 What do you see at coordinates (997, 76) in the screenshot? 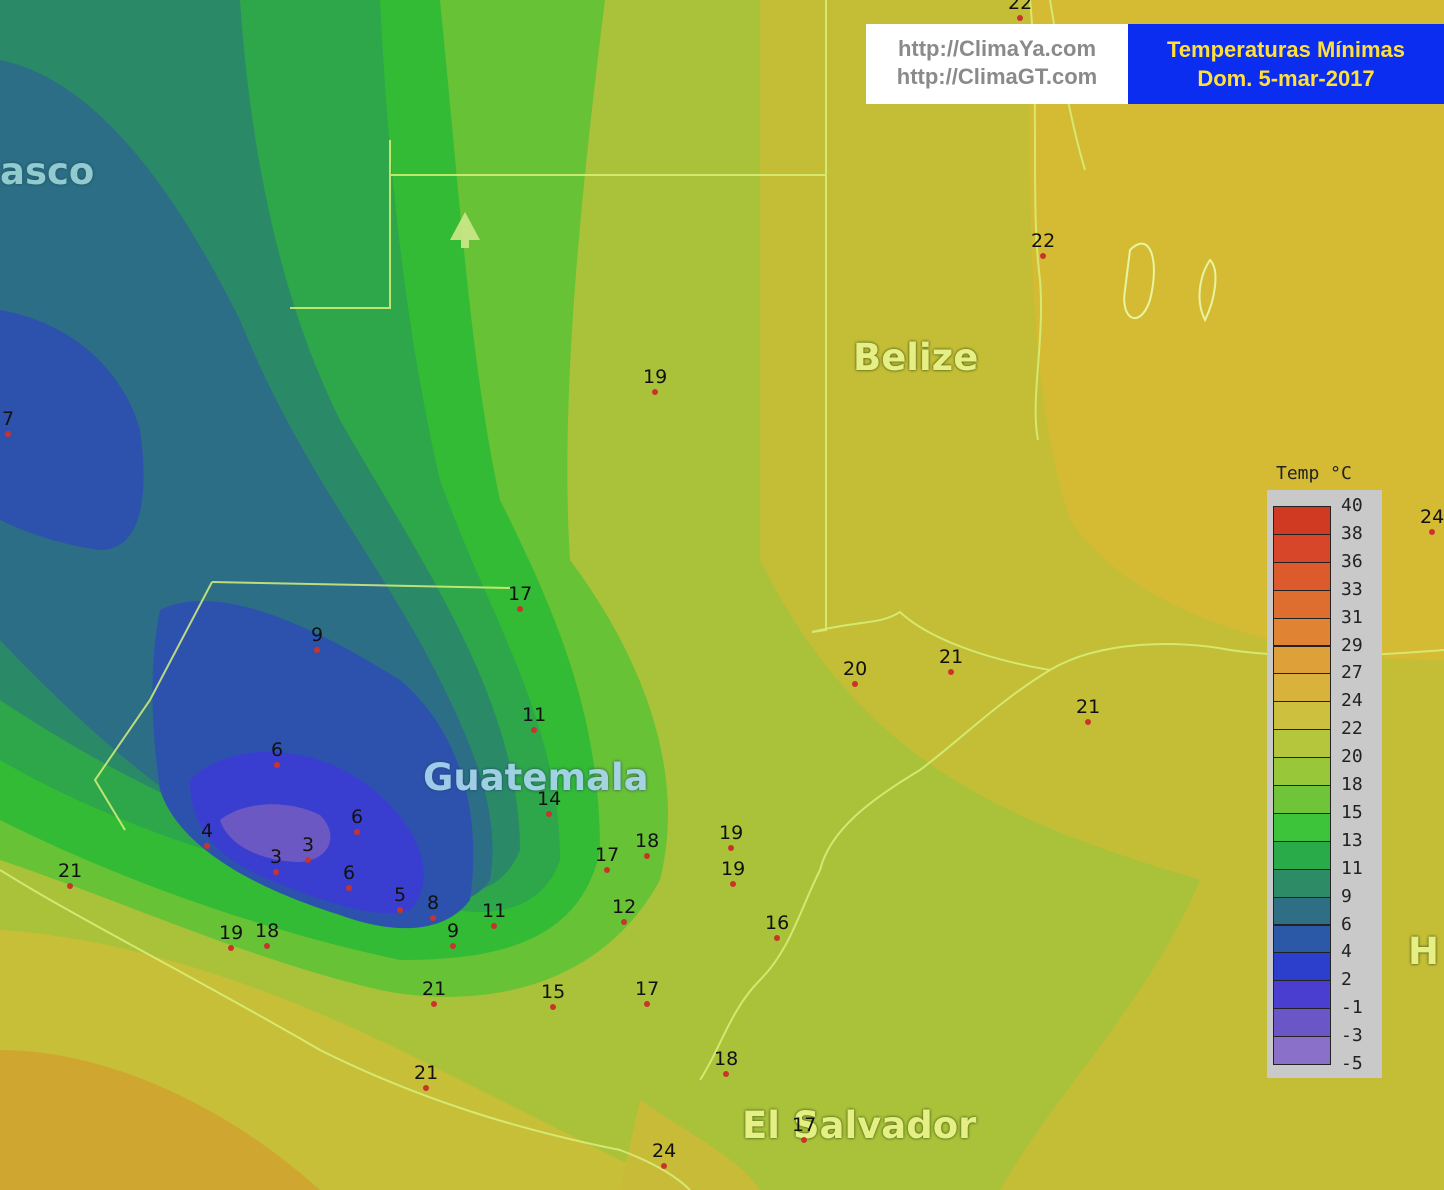
I see `url-climagt: http://ClimaGT.com` at bounding box center [997, 76].